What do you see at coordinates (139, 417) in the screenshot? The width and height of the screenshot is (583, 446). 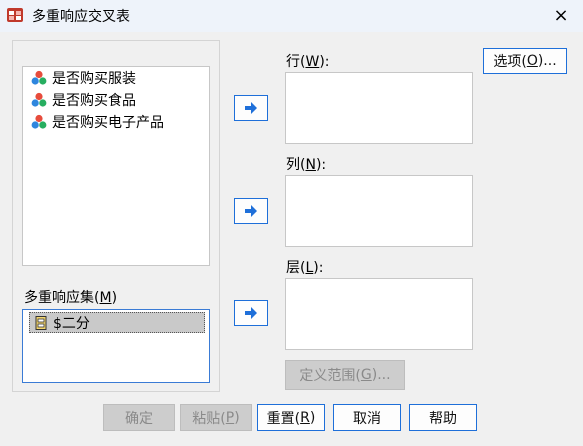 I see `ok-button: 确定` at bounding box center [139, 417].